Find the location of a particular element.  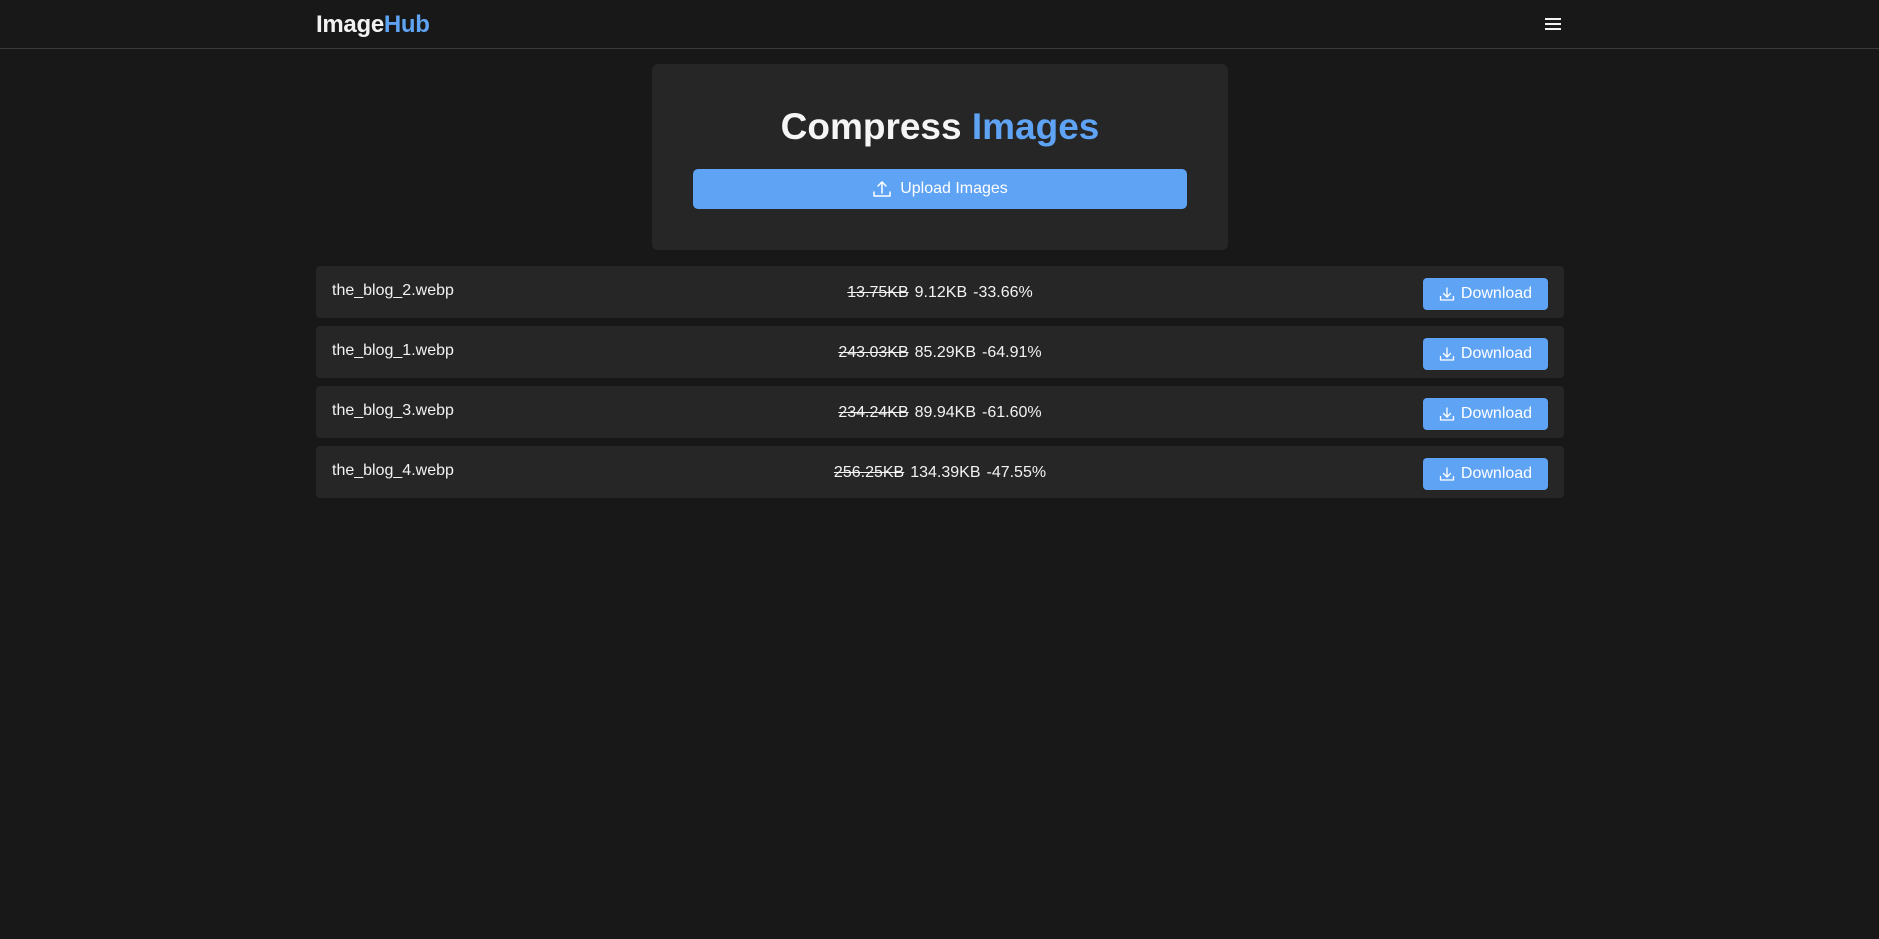

file-name: the_blog_4.webp is located at coordinates (393, 470).